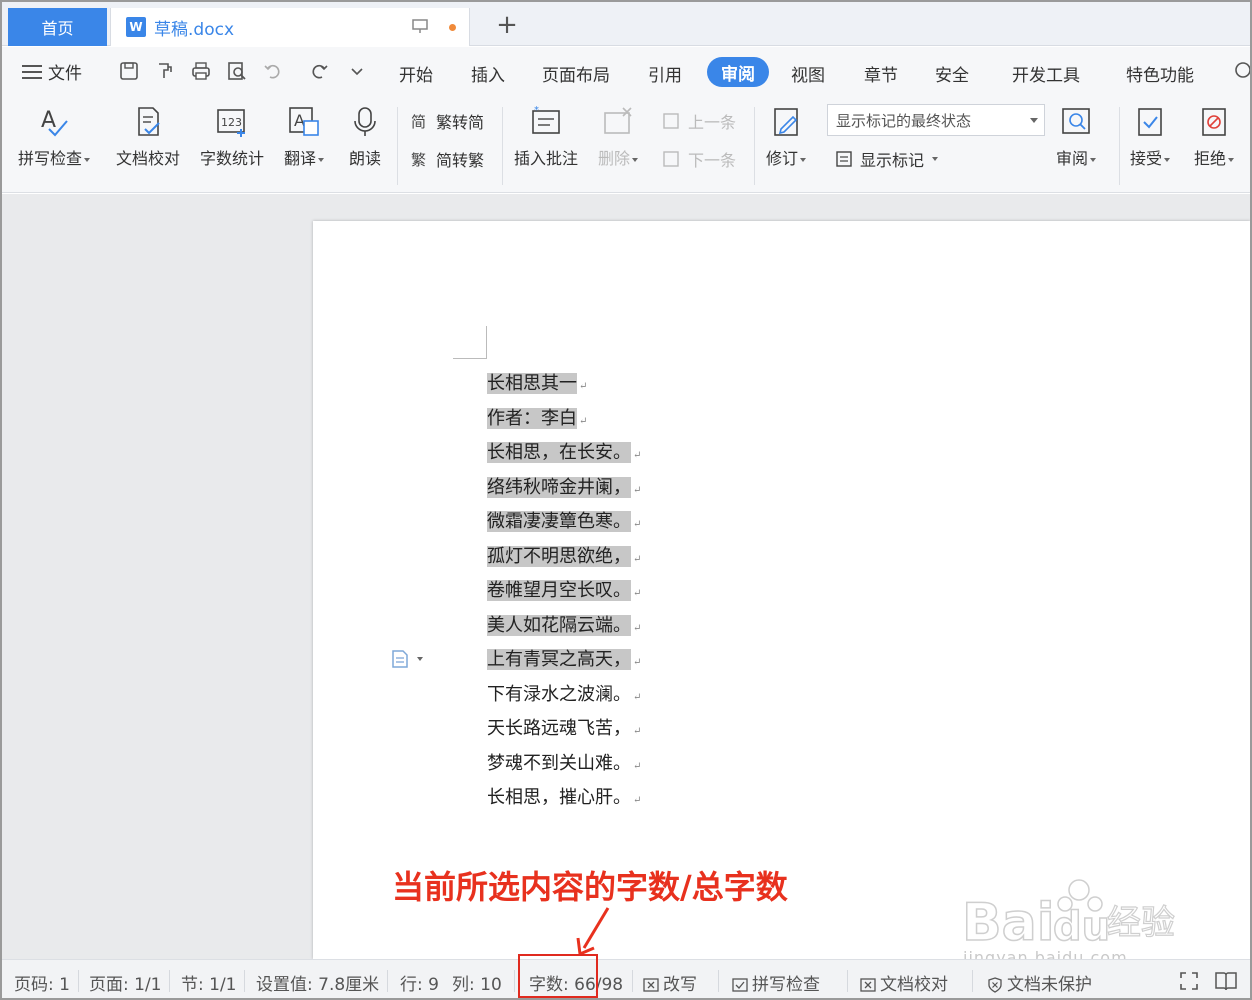 The height and width of the screenshot is (1000, 1252). What do you see at coordinates (1076, 137) in the screenshot?
I see `review-pane-button: 审阅` at bounding box center [1076, 137].